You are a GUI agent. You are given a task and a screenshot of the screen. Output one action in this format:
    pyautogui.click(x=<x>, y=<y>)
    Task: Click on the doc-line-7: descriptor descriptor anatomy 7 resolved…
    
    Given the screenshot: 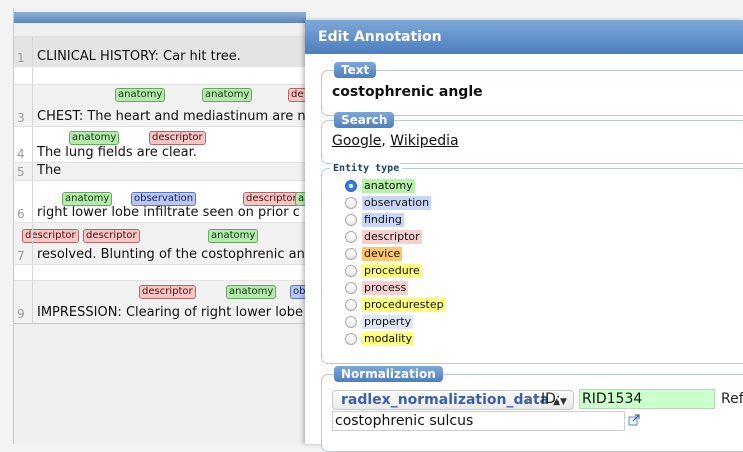 What is the action you would take?
    pyautogui.click(x=160, y=243)
    